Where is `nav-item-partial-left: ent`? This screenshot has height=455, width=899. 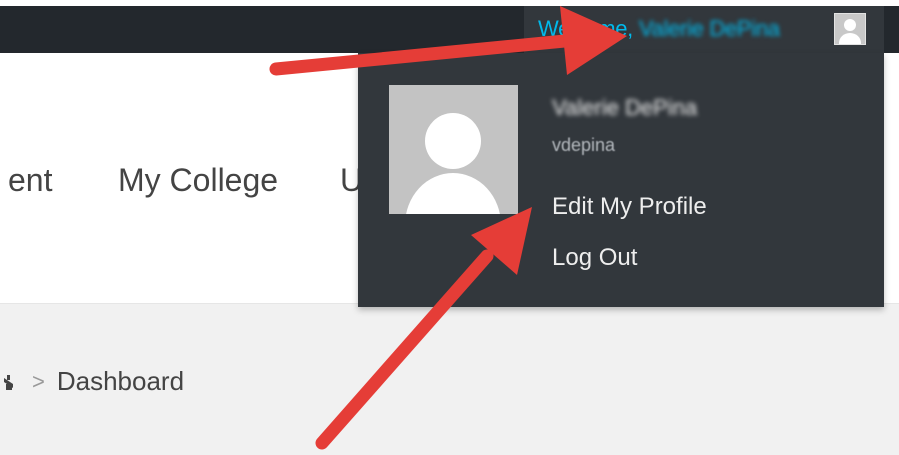 nav-item-partial-left: ent is located at coordinates (30, 180).